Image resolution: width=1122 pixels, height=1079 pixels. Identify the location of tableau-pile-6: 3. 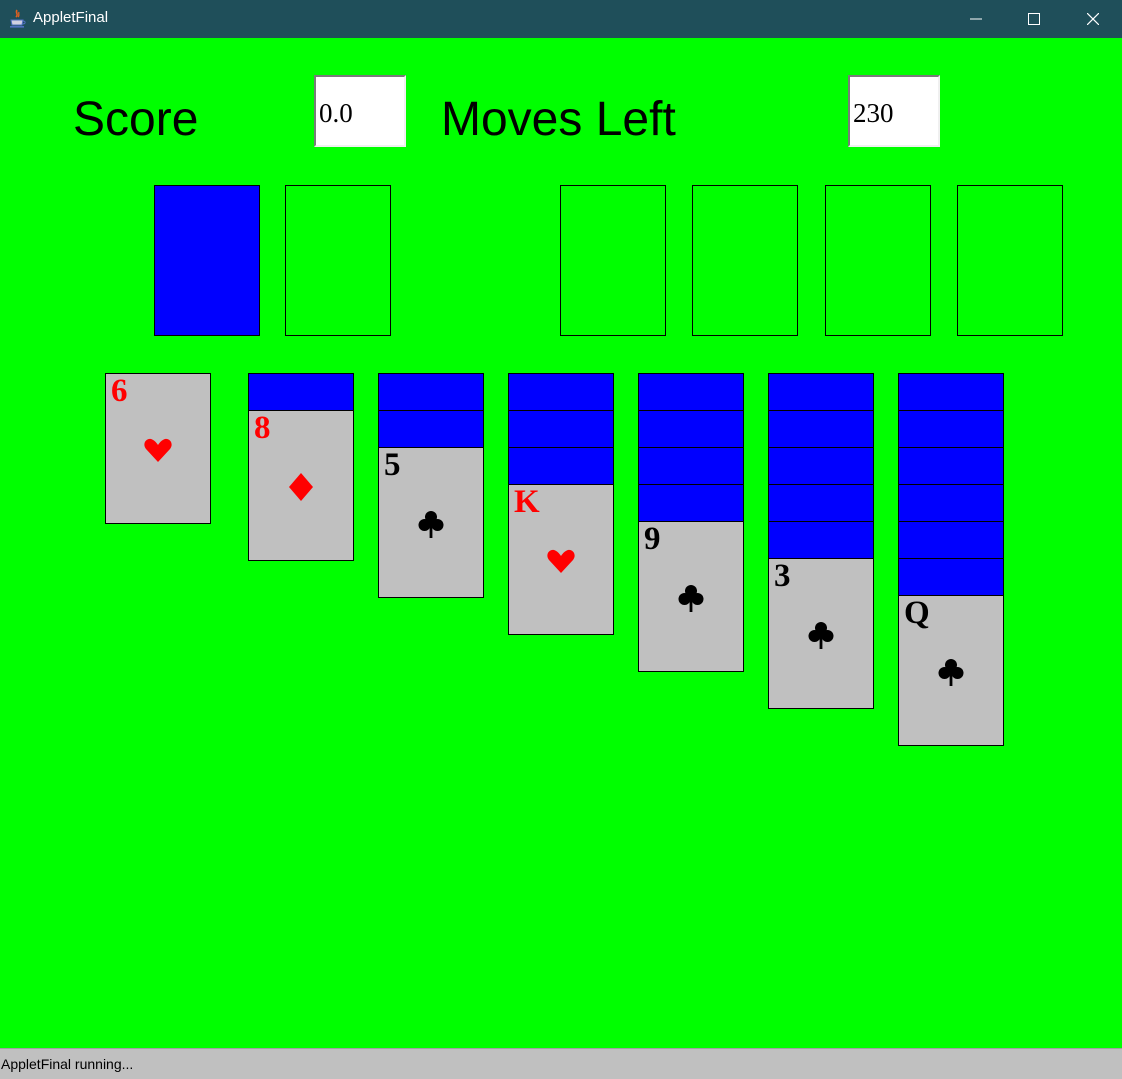
(821, 541).